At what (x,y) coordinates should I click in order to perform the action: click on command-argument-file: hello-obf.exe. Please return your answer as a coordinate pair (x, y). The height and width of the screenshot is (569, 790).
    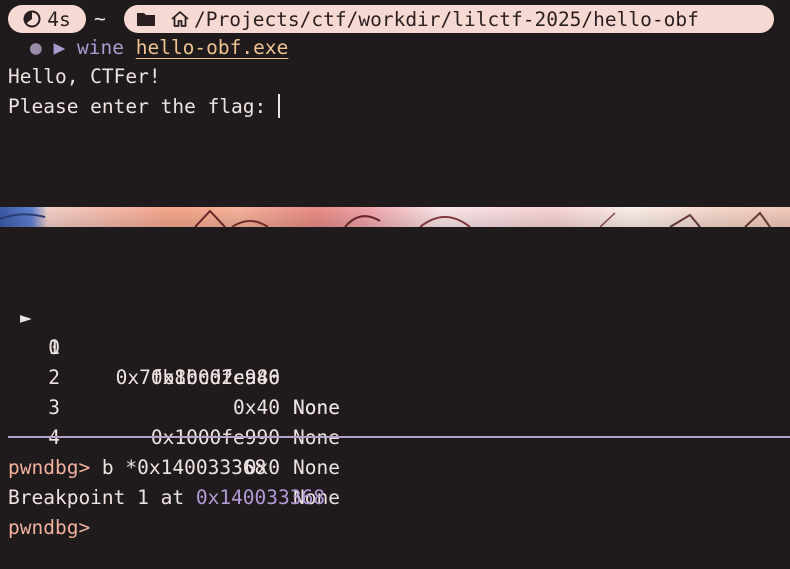
    Looking at the image, I should click on (212, 47).